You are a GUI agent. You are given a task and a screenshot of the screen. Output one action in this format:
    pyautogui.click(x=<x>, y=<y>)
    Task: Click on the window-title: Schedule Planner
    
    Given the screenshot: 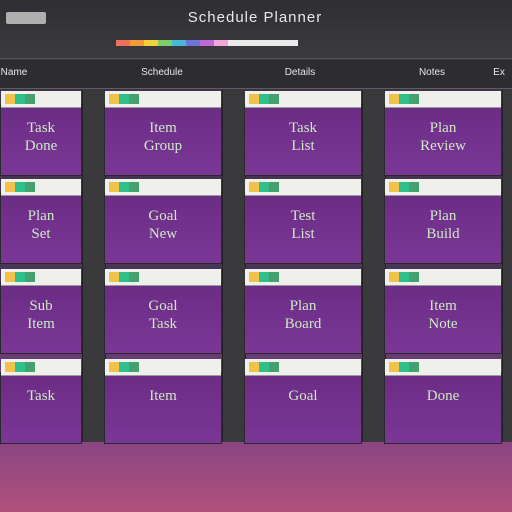 What is the action you would take?
    pyautogui.click(x=255, y=17)
    